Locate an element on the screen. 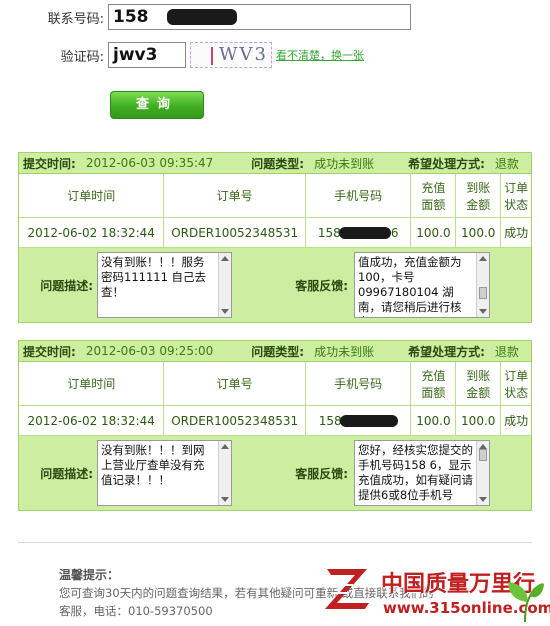 This screenshot has height=626, width=550. phone-row: 联系号码: 158 is located at coordinates (205, 17).